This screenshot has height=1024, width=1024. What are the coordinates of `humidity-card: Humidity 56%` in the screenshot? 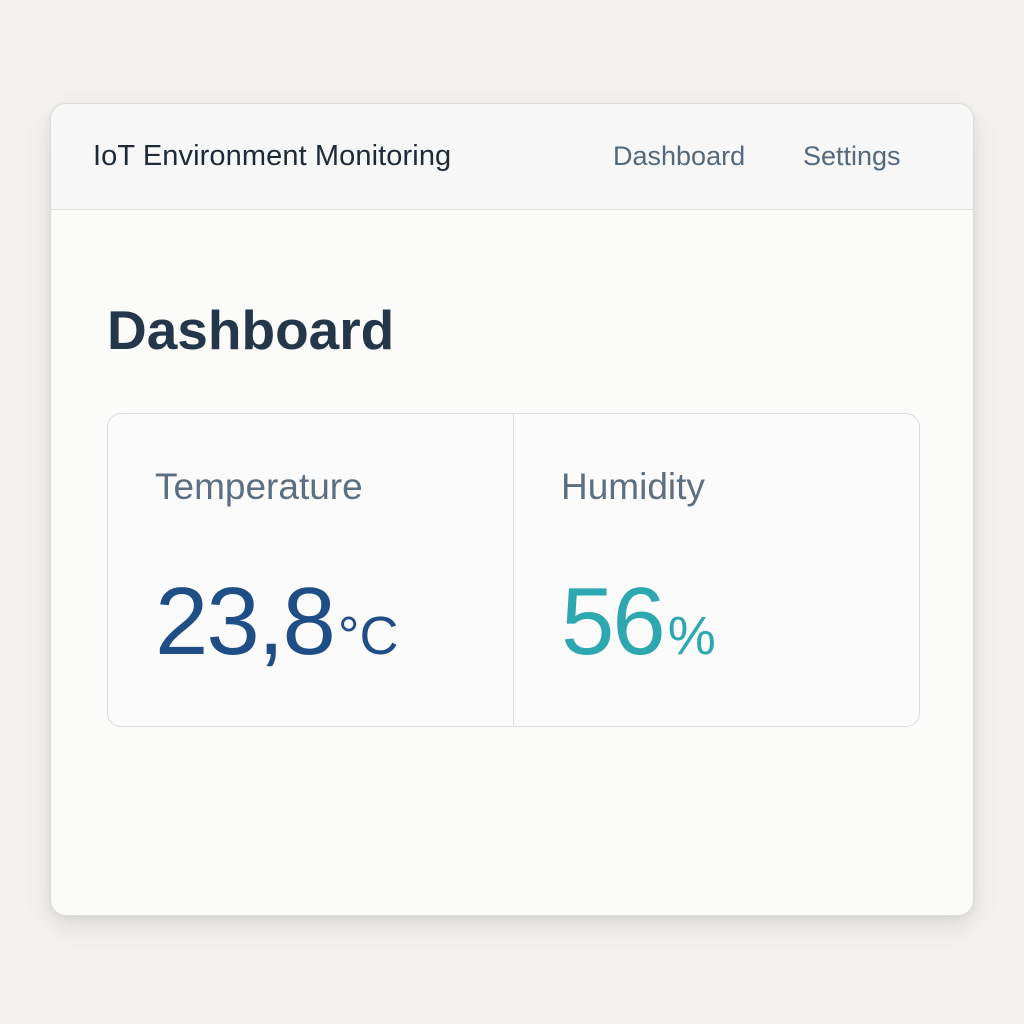 It's located at (716, 570).